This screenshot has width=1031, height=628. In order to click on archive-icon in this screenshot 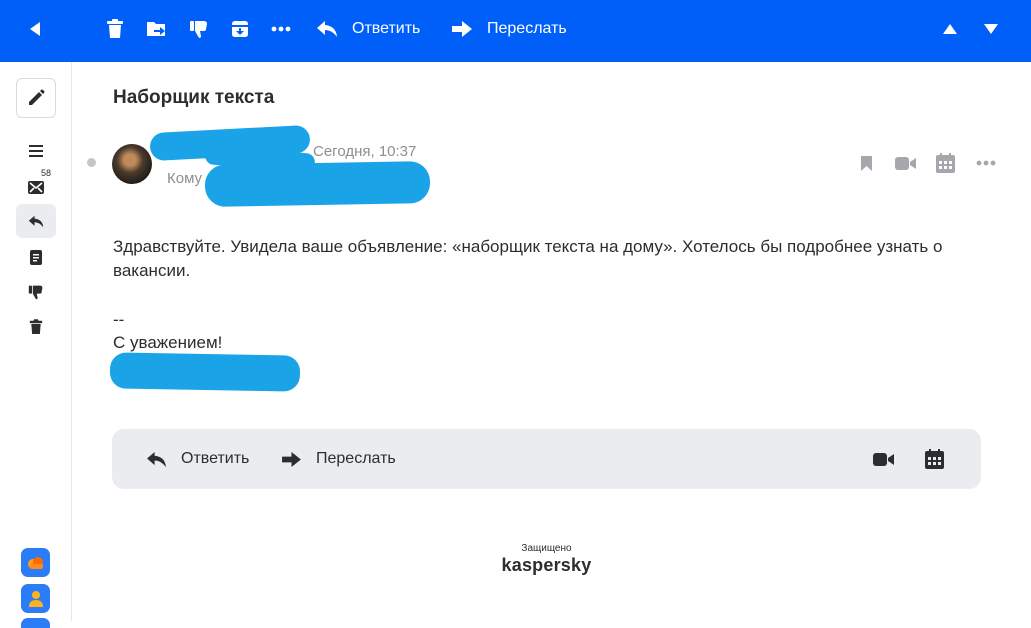, I will do `click(240, 29)`.